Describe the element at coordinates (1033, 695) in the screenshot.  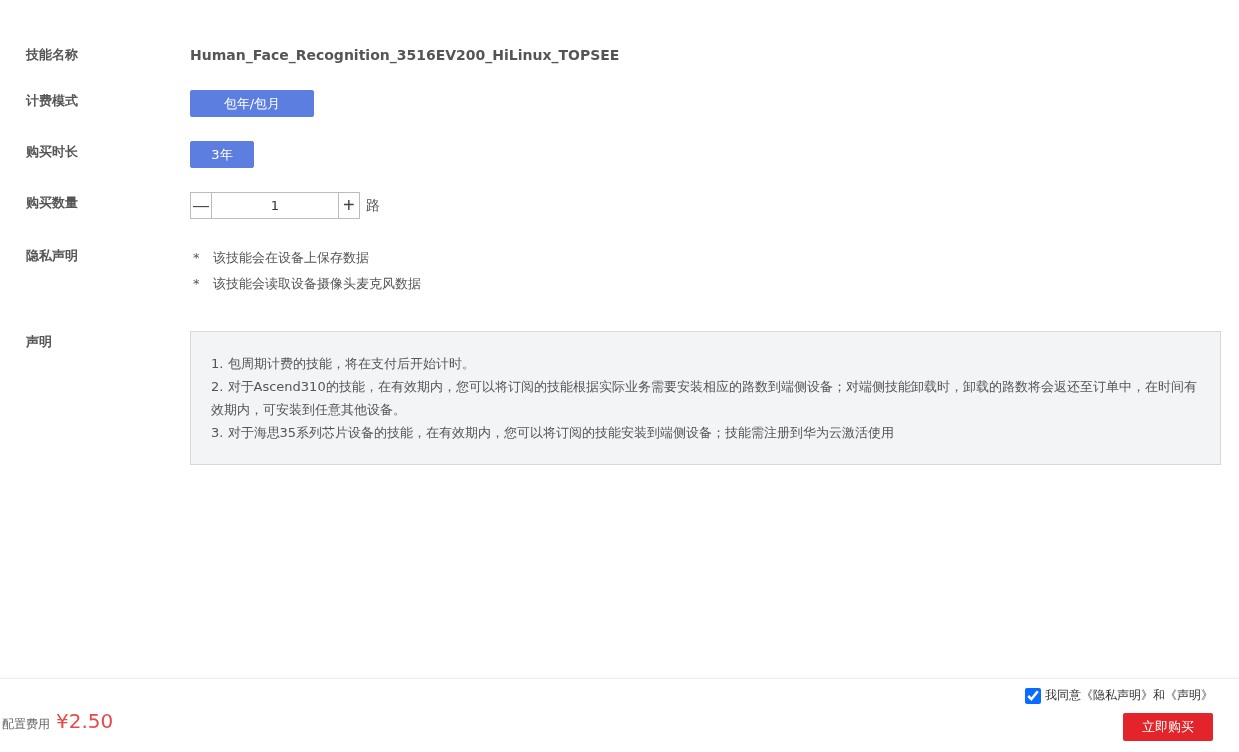
I see `agree-checkbox` at that location.